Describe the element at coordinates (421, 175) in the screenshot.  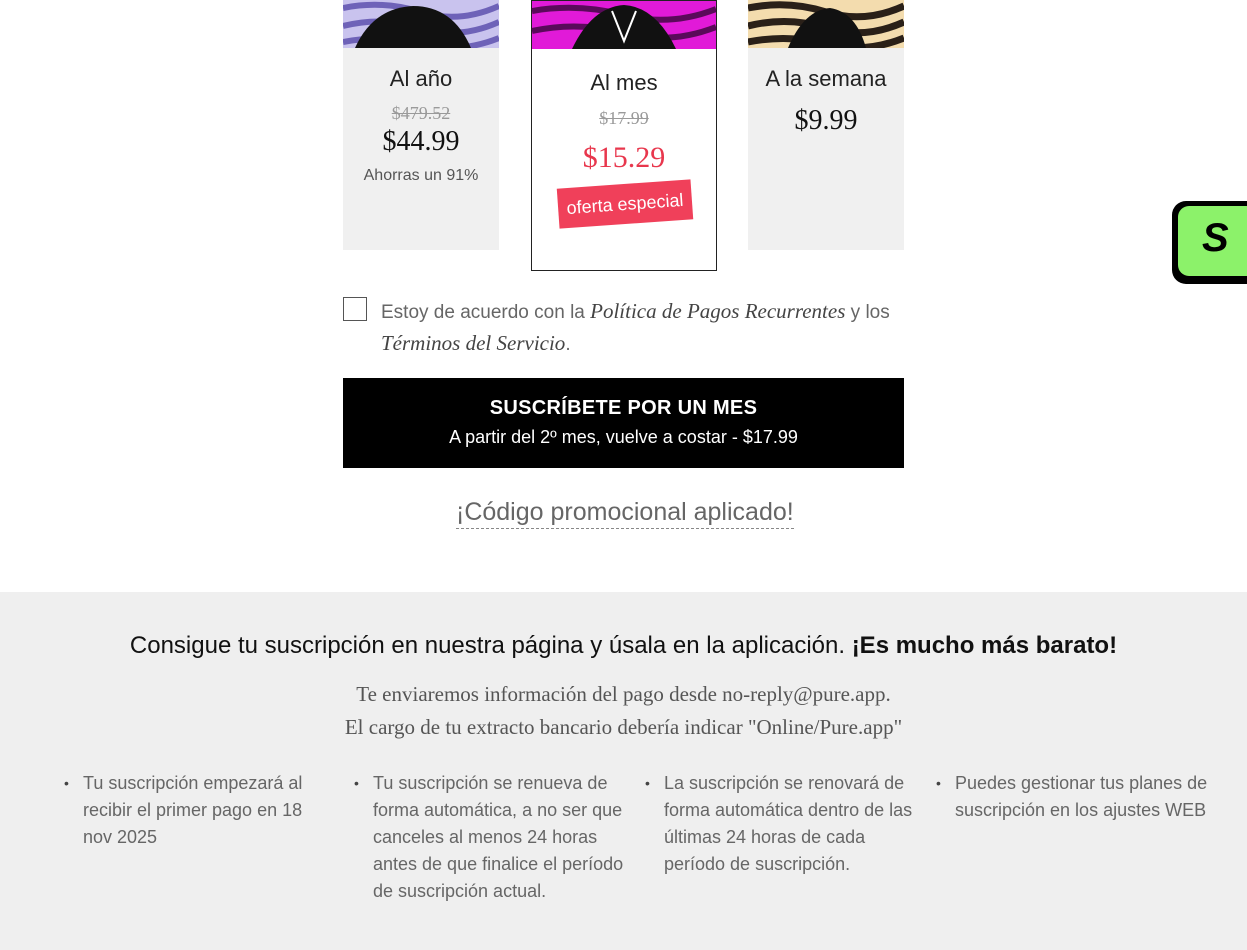
I see `plan-saving: Ahorras un 91%` at that location.